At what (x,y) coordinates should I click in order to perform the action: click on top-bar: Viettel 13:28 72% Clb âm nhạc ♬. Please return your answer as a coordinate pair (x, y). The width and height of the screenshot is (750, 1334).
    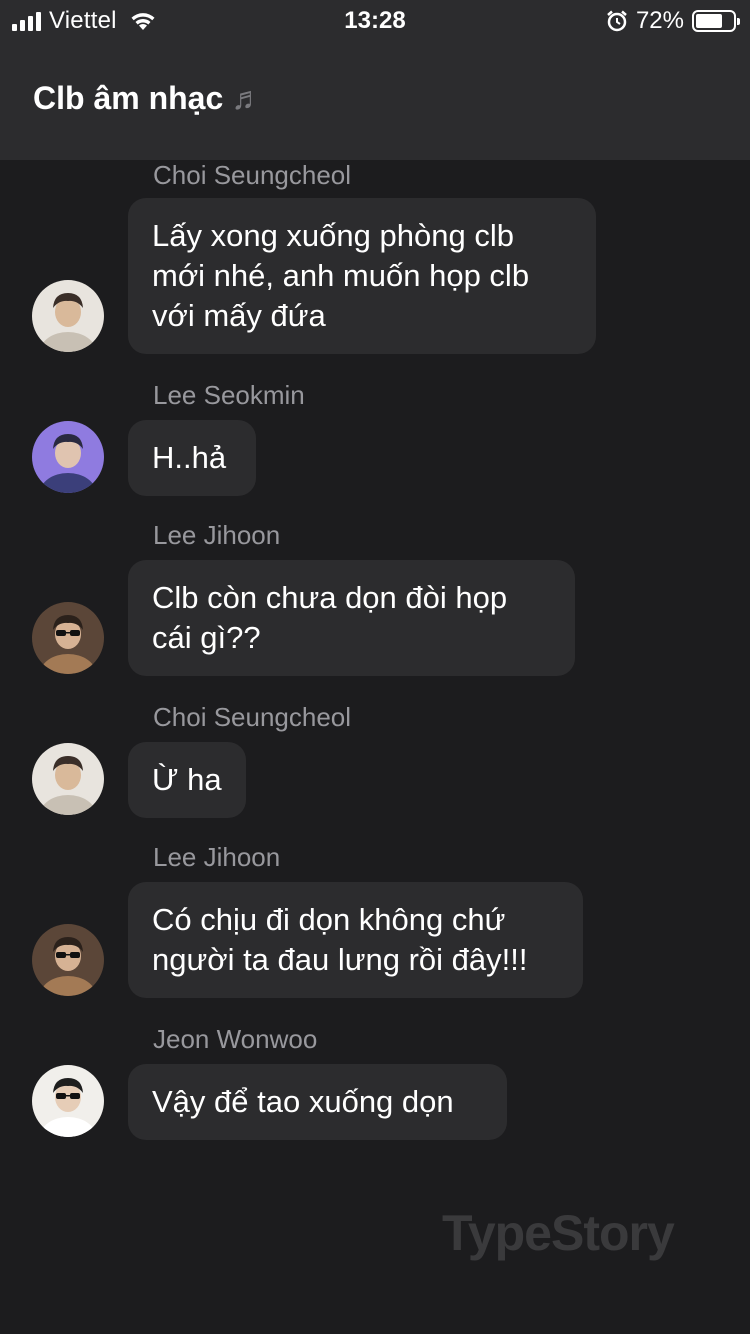
    Looking at the image, I should click on (375, 80).